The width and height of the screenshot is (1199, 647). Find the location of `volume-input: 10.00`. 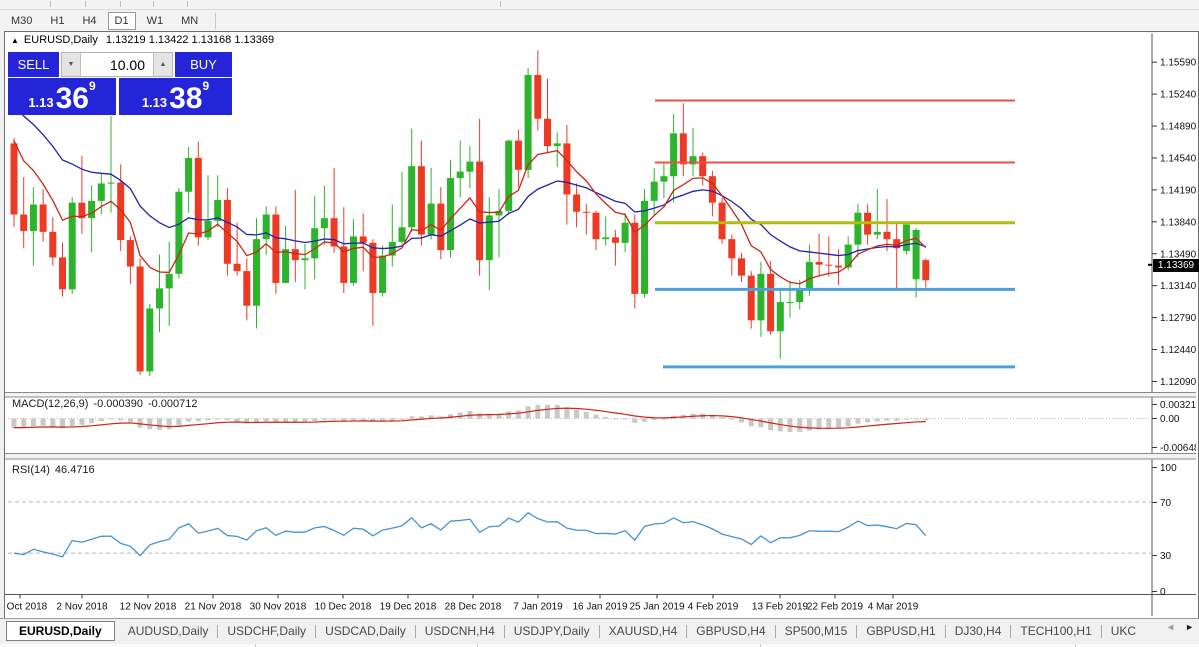

volume-input: 10.00 is located at coordinates (117, 64).